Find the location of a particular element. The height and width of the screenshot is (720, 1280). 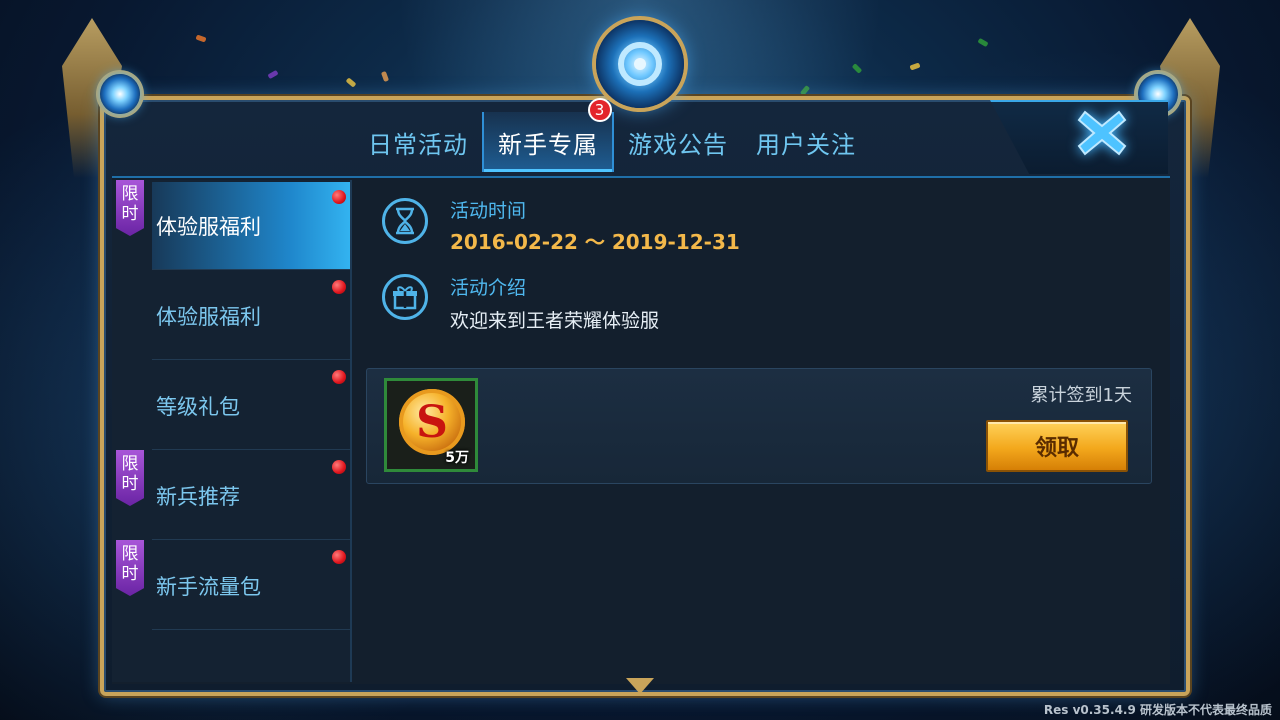

hourglass-icon is located at coordinates (405, 221).